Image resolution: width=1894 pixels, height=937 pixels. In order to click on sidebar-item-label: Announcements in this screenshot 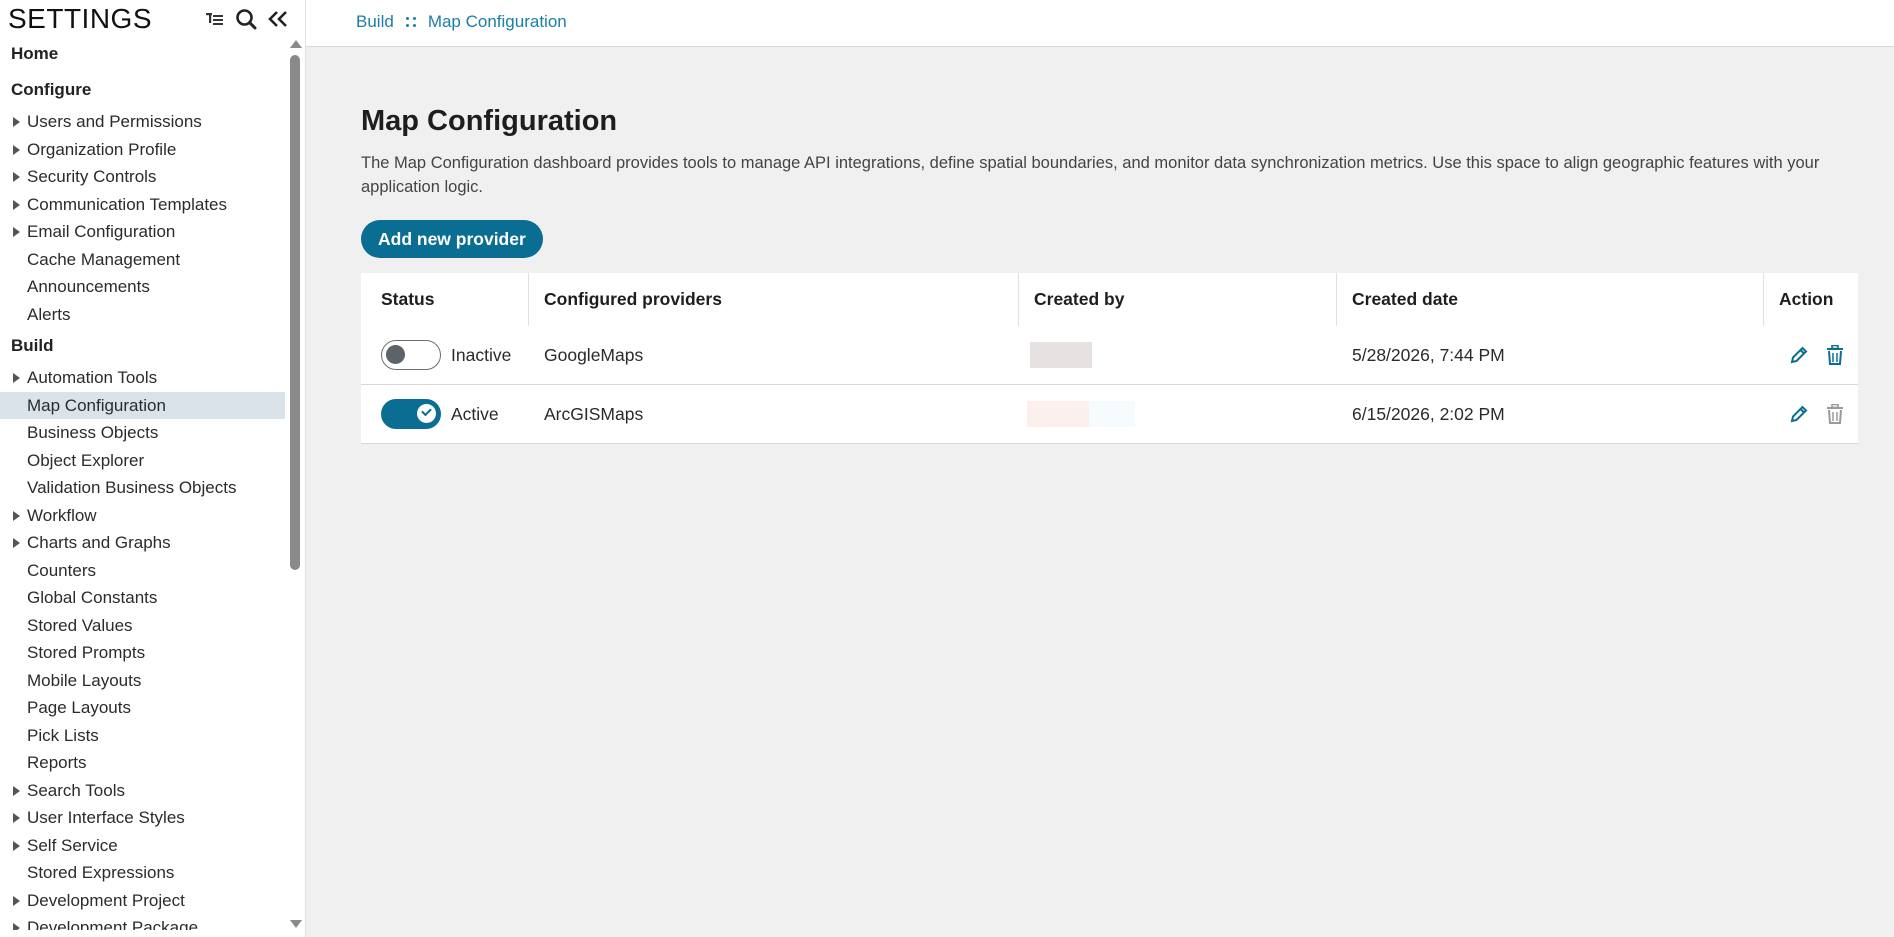, I will do `click(88, 286)`.